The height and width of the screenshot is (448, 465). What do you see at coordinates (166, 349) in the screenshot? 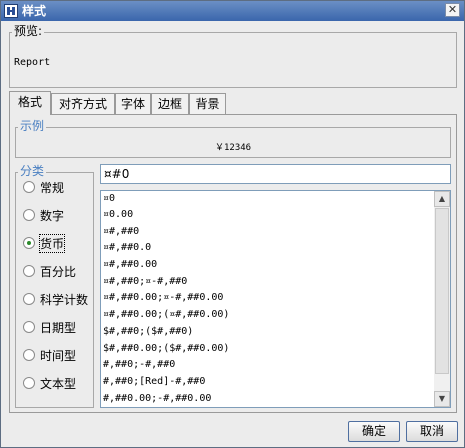
I see `list-item: $#,##0.00;($#,##0.00)` at bounding box center [166, 349].